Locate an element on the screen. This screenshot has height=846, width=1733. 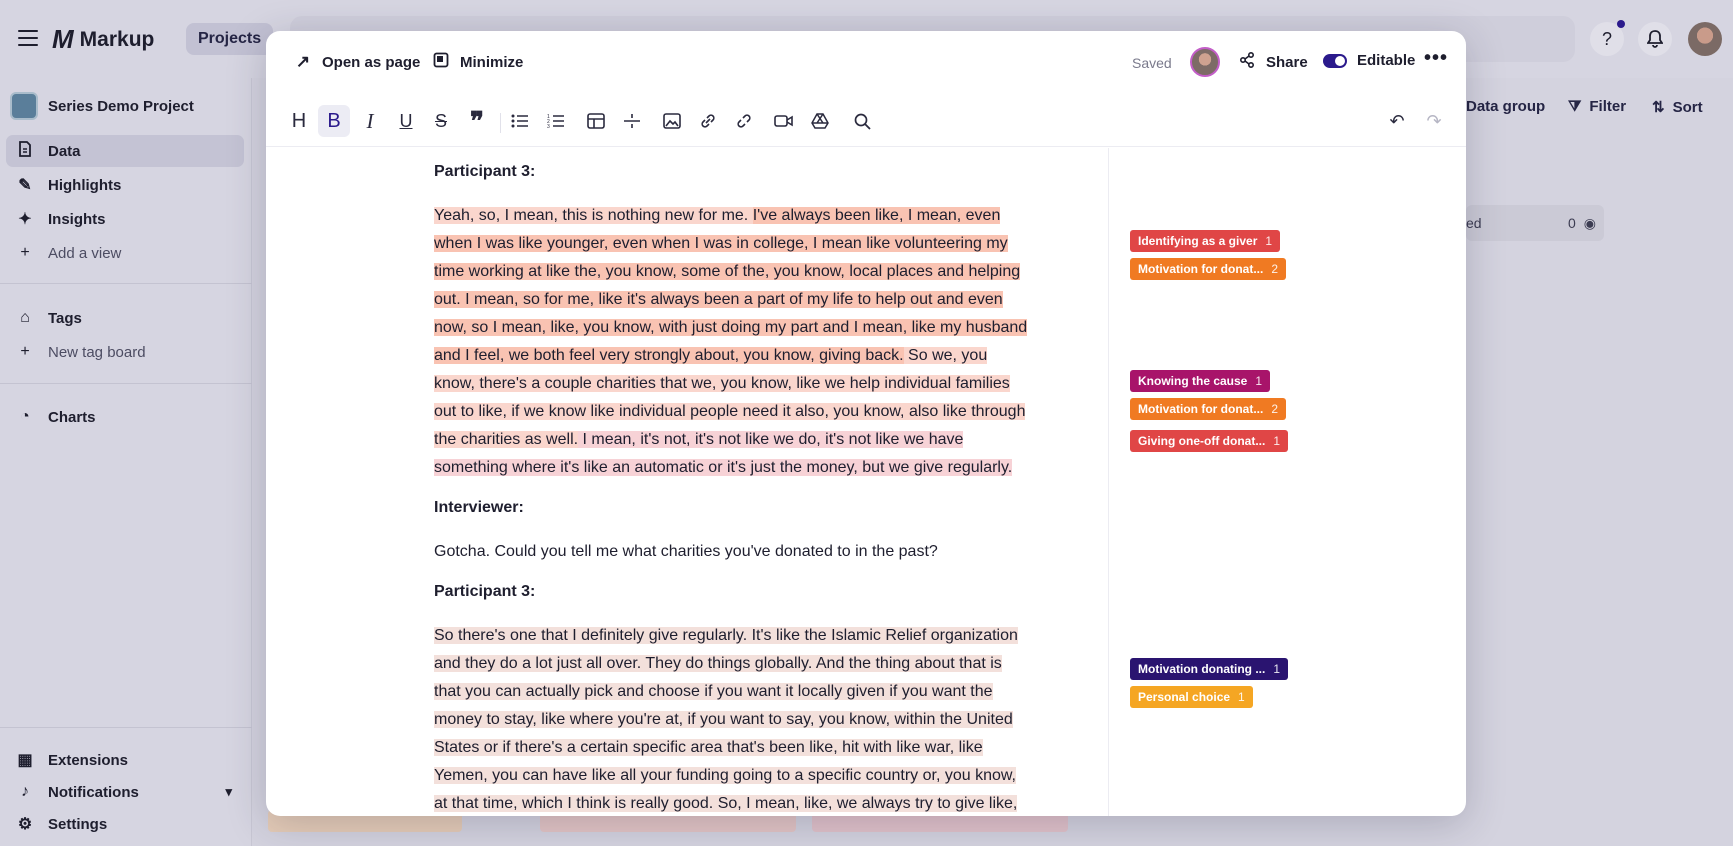
editable-toggle: Editable is located at coordinates (1369, 60).